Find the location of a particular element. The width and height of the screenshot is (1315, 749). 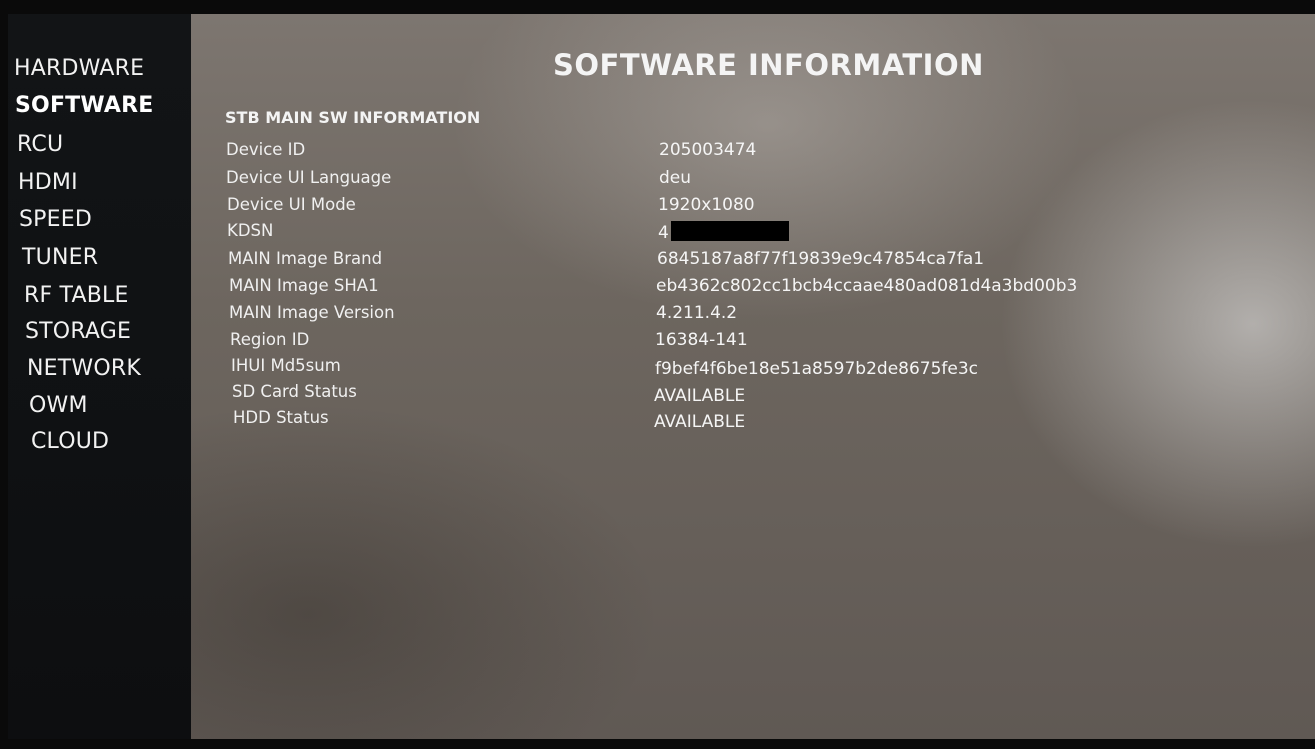

row-label-image-brand: MAIN Image Brand is located at coordinates (305, 258).